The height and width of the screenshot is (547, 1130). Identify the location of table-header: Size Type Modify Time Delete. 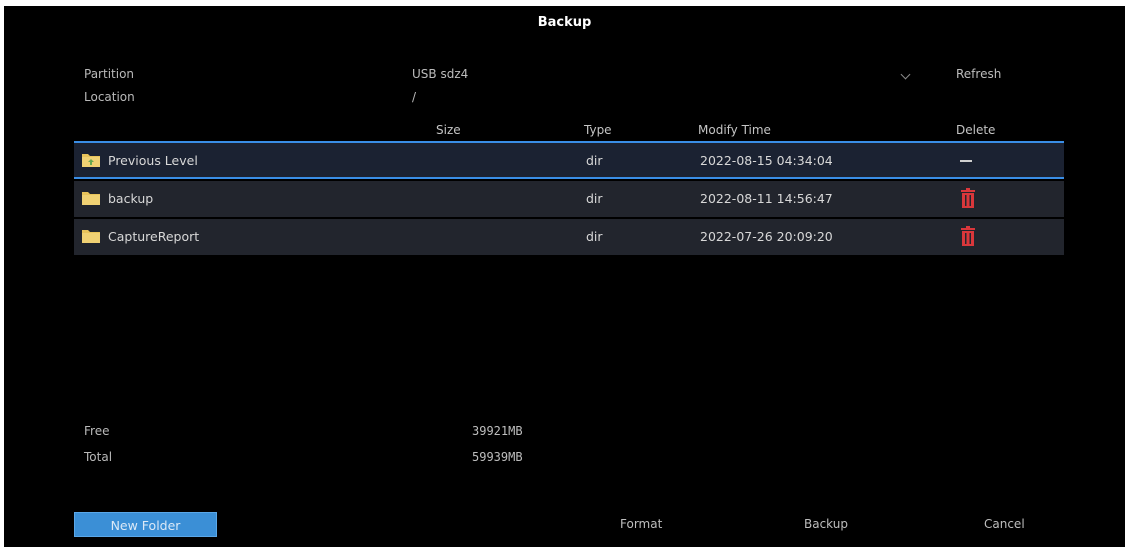
(569, 131).